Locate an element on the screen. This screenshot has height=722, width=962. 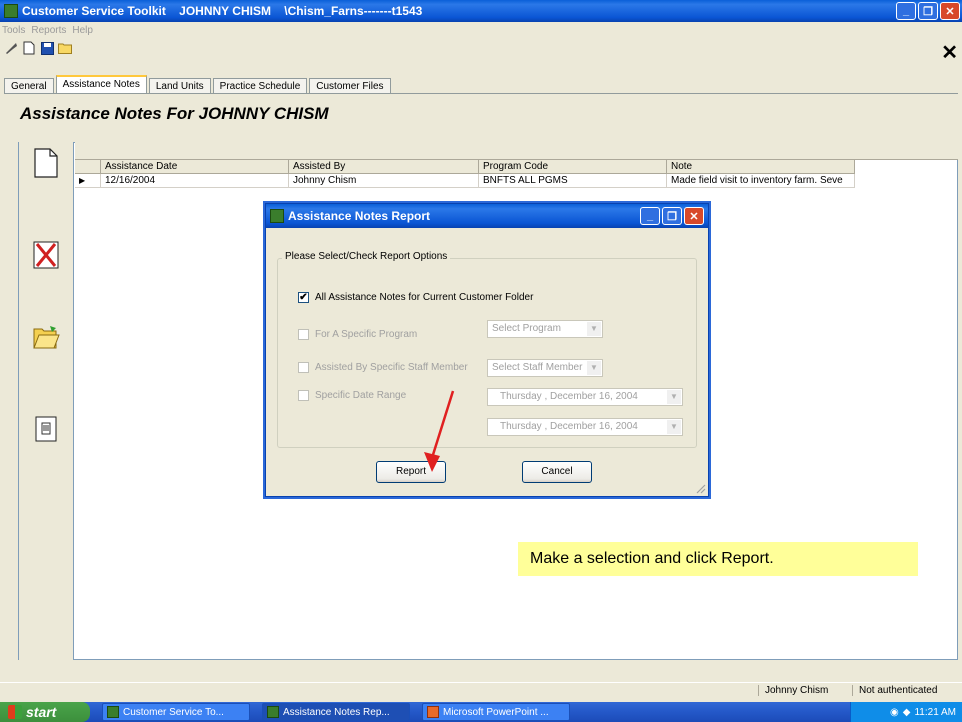
network-icon: ◉ is located at coordinates (894, 712).